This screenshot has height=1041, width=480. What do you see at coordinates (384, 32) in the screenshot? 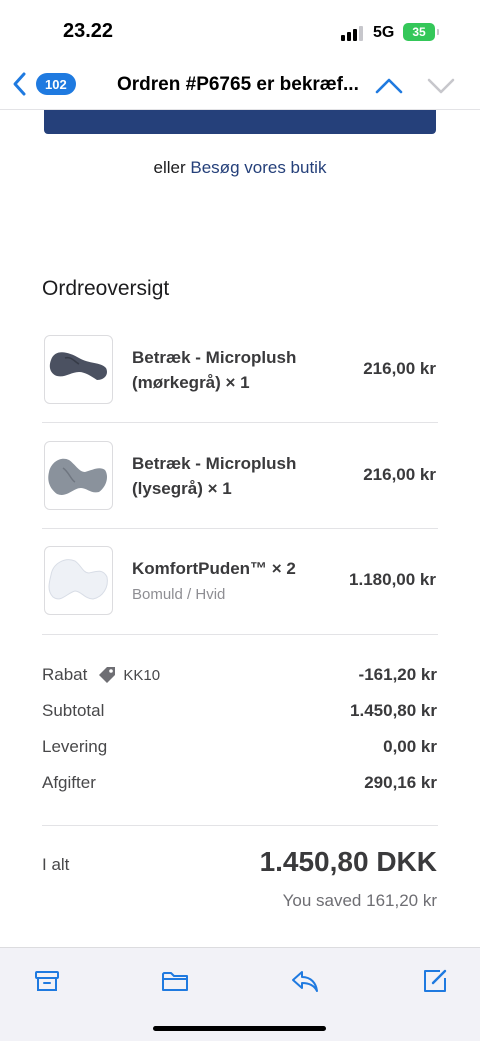
I see `network-label: 5G` at bounding box center [384, 32].